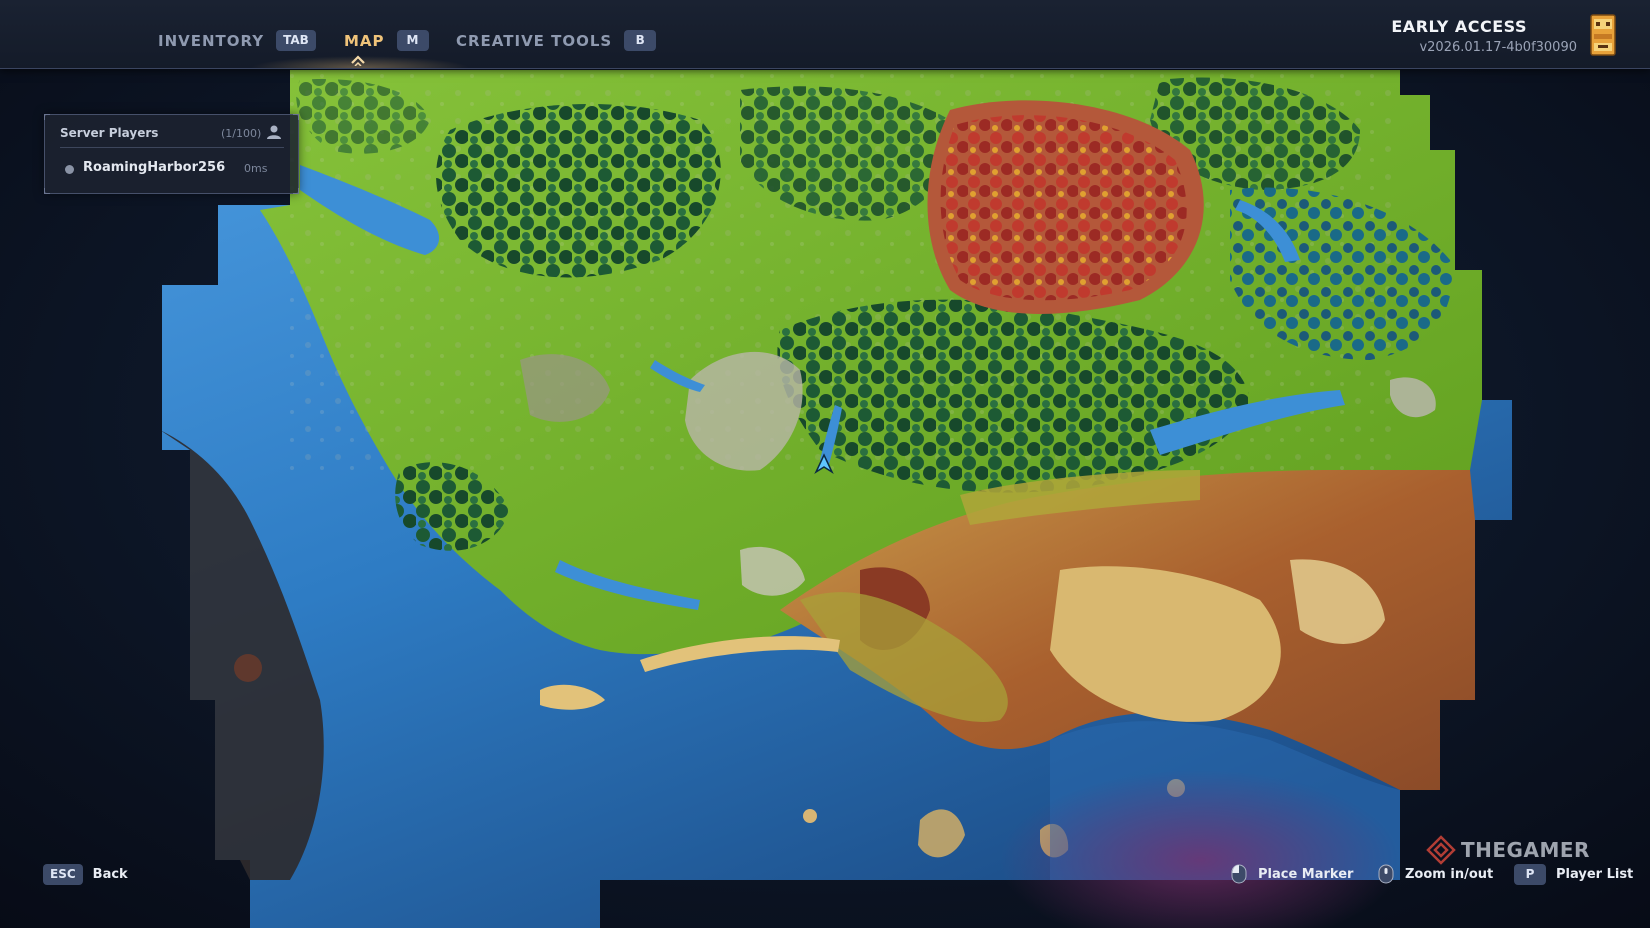 Image resolution: width=1650 pixels, height=928 pixels. Describe the element at coordinates (1239, 874) in the screenshot. I see `mouse-left-icon` at that location.